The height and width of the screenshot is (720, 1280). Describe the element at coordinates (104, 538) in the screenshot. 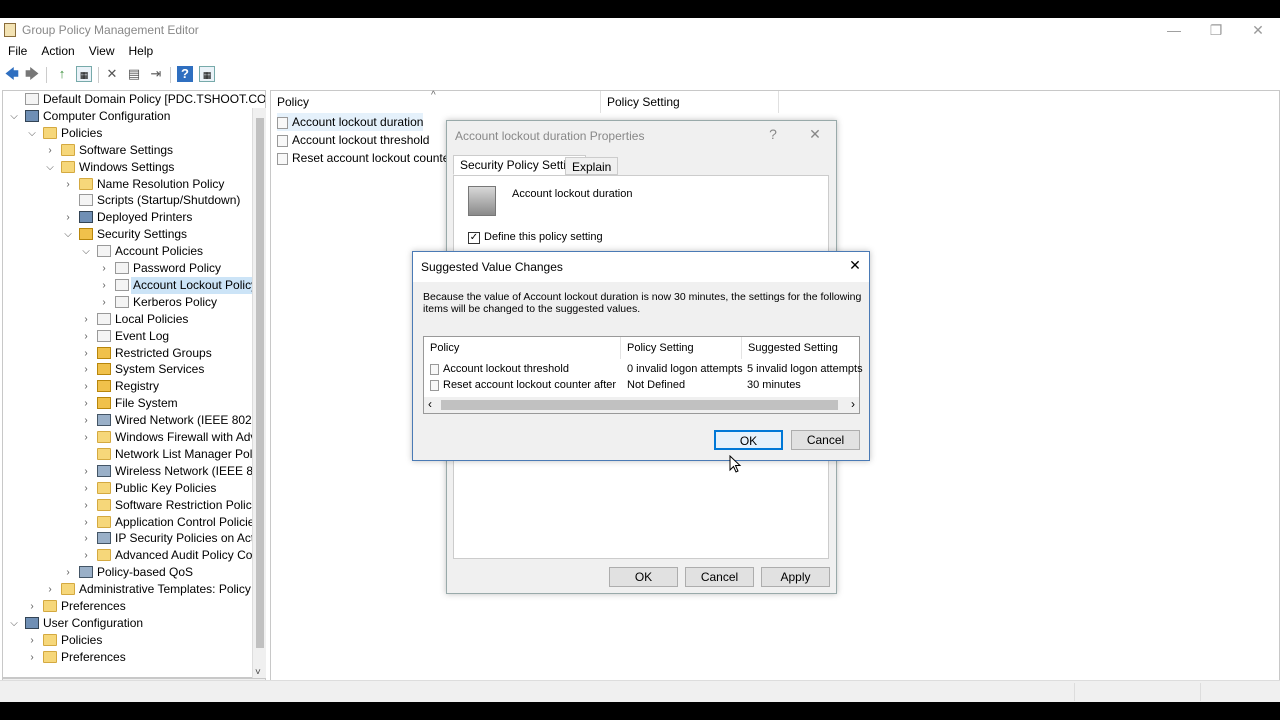

I see `net-icon` at that location.